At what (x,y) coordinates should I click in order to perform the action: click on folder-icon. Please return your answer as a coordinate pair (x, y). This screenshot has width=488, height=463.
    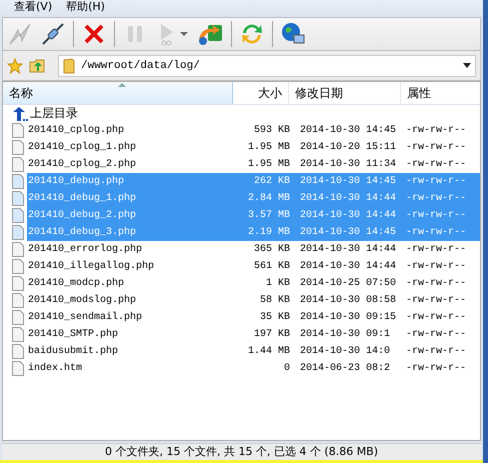
    Looking at the image, I should click on (69, 66).